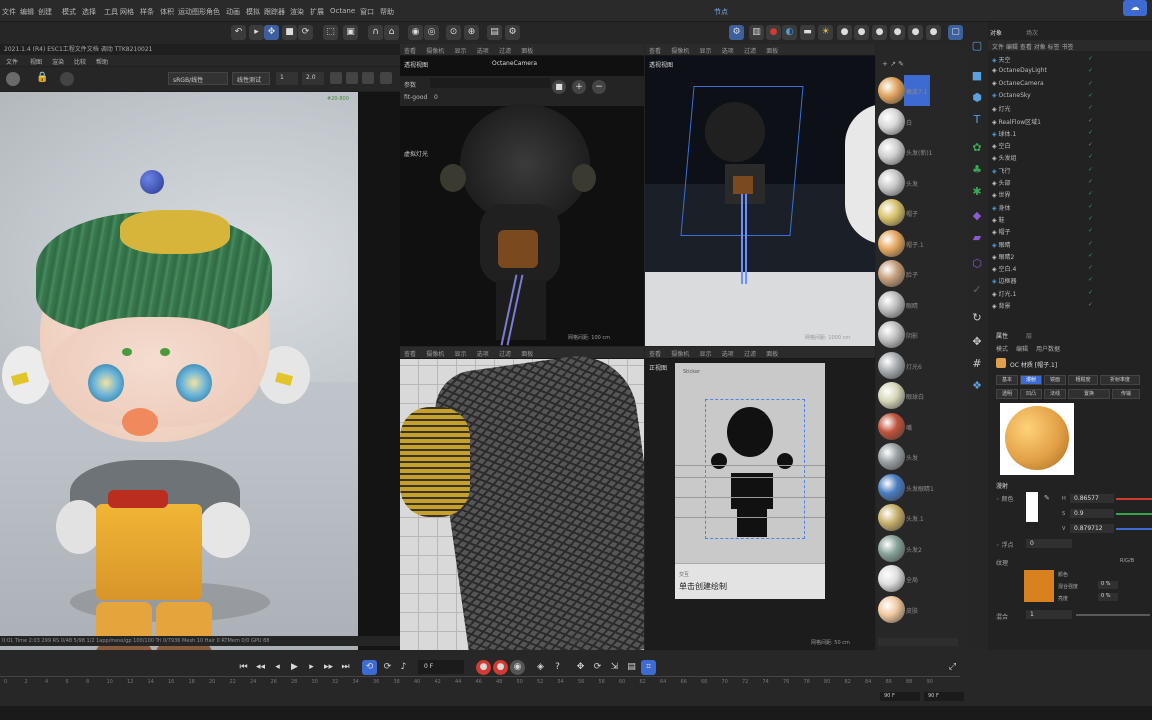 Image resolution: width=1152 pixels, height=720 pixels. What do you see at coordinates (1092, 498) in the screenshot?
I see `color-r-field: 0.86577` at bounding box center [1092, 498].